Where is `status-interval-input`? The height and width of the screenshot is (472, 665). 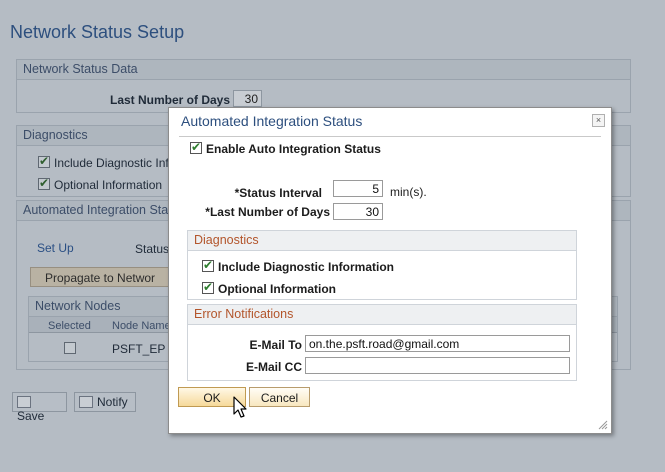 status-interval-input is located at coordinates (358, 188).